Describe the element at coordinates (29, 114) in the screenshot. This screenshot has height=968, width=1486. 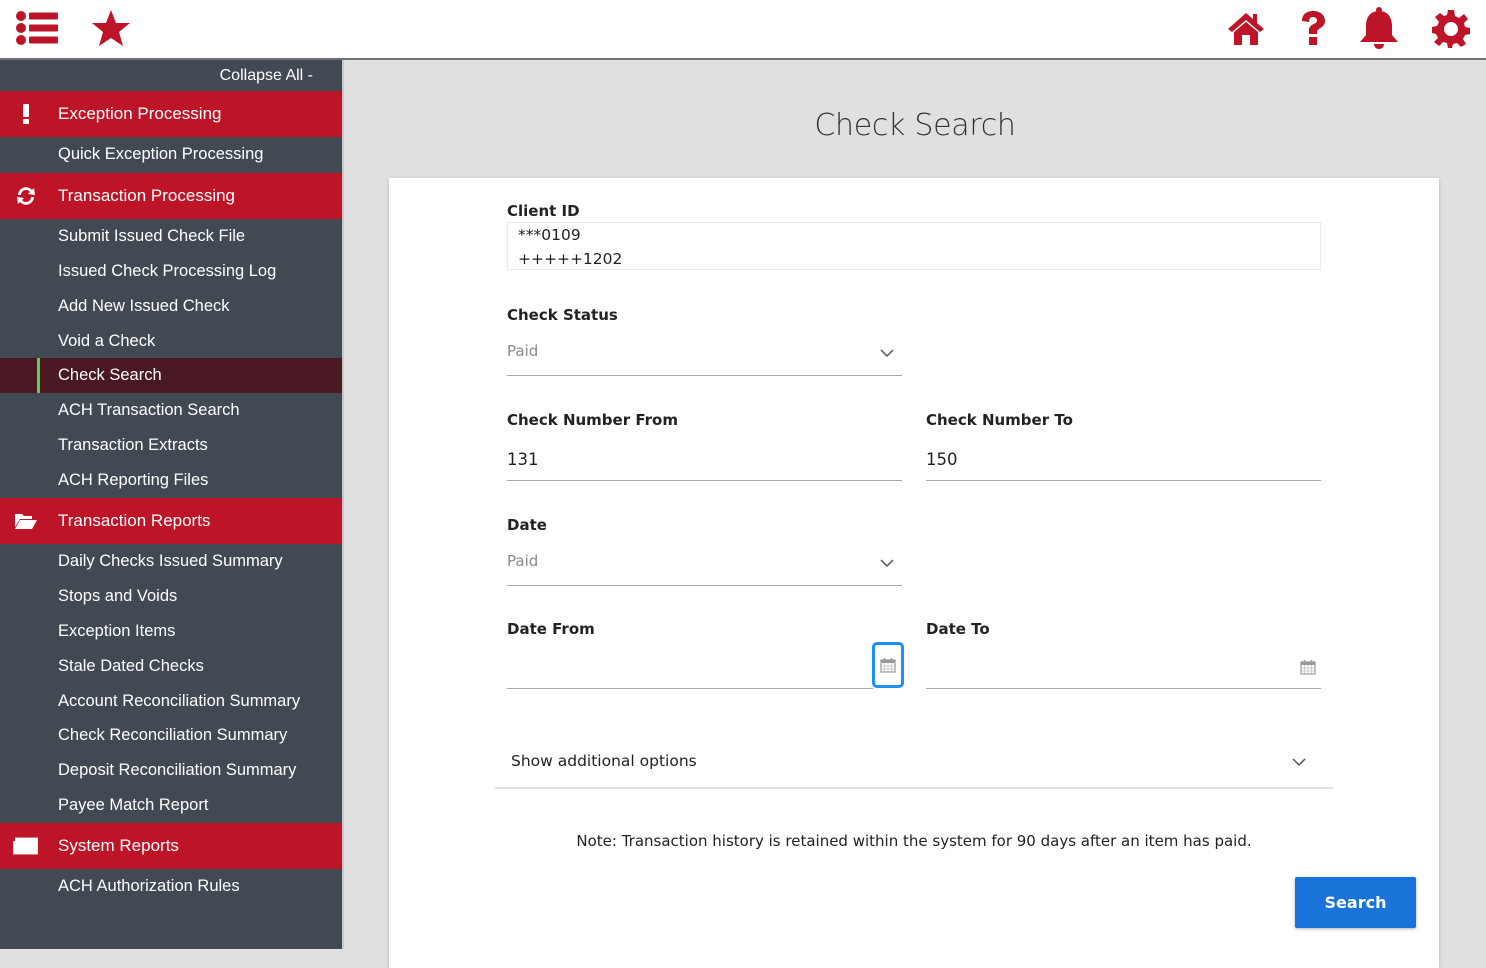
I see `exclamation-icon` at that location.